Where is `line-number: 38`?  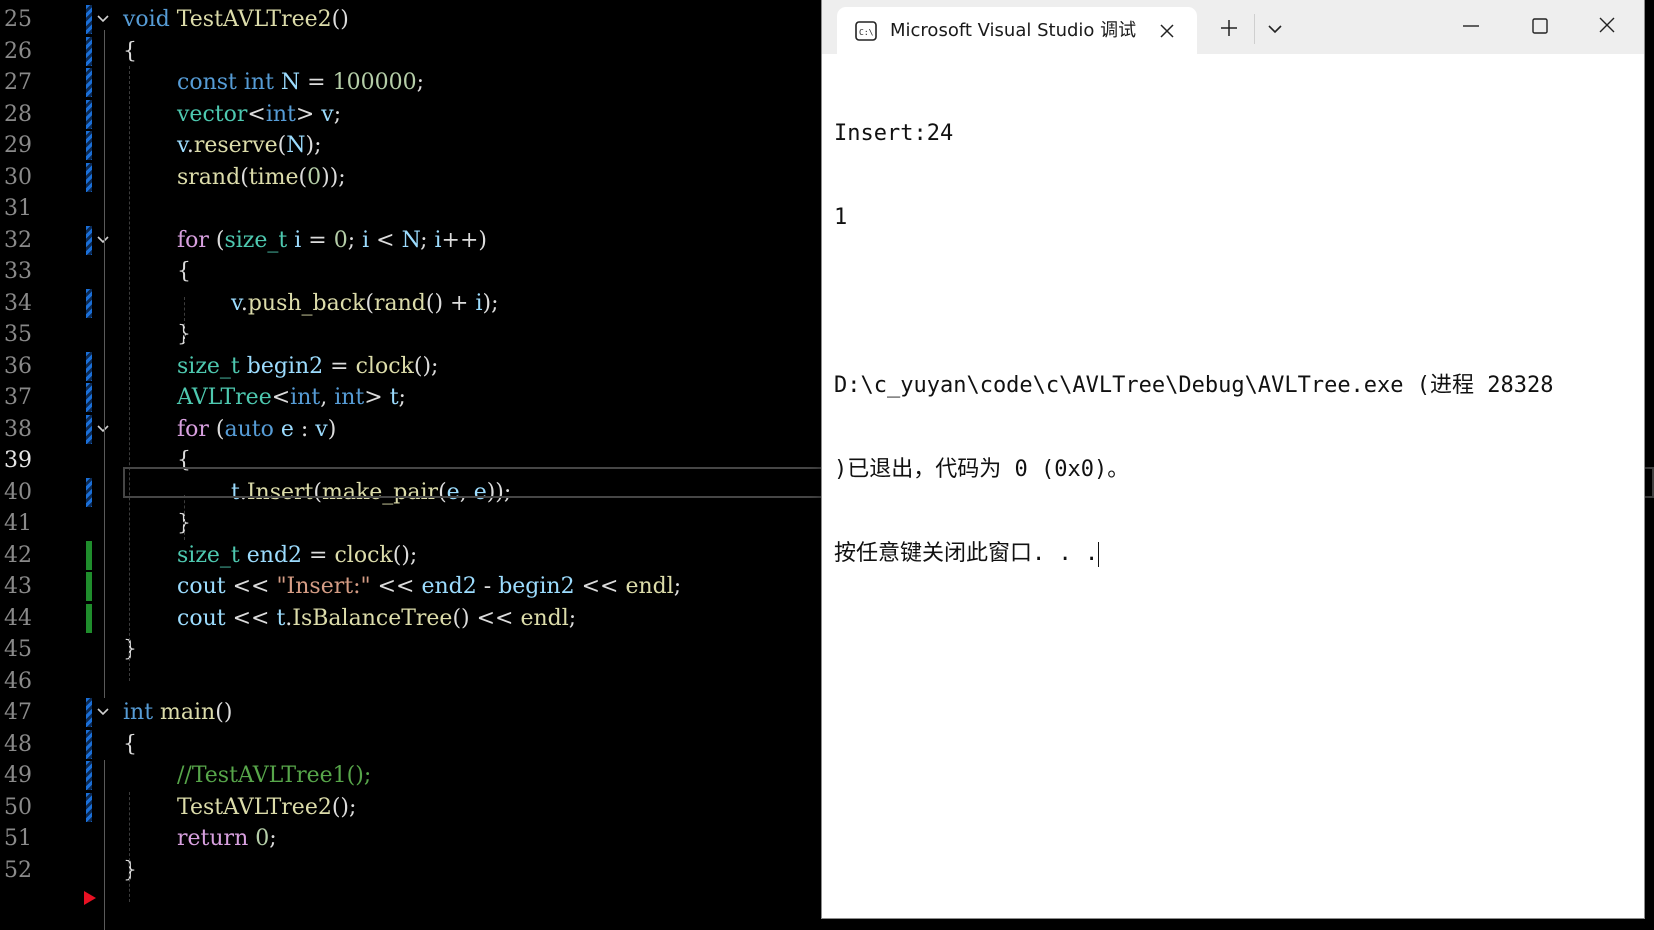 line-number: 38 is located at coordinates (18, 429).